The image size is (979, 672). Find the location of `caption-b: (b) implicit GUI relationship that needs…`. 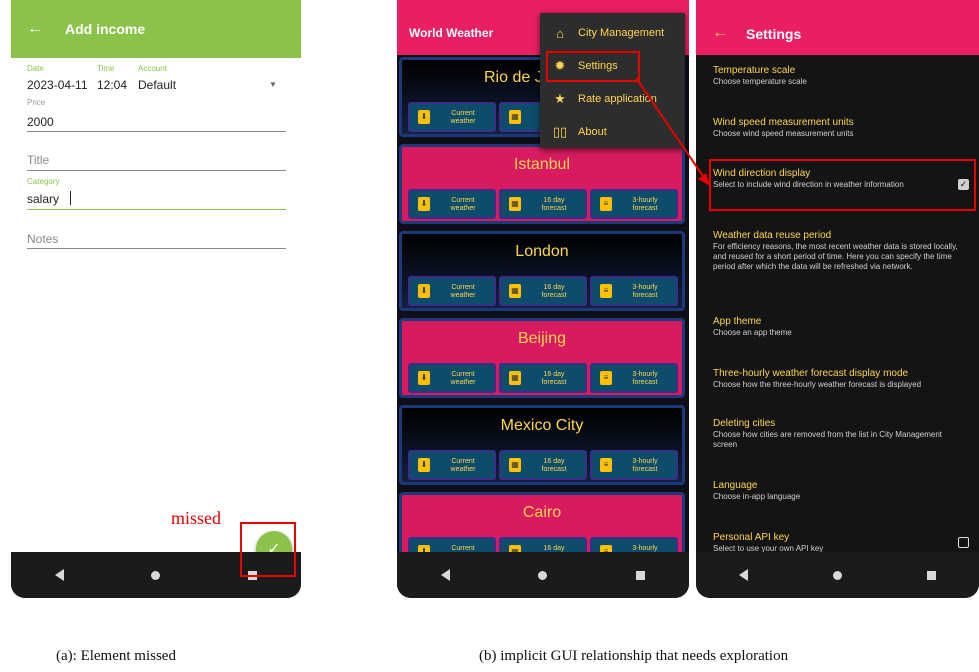

caption-b: (b) implicit GUI relationship that needs… is located at coordinates (634, 656).